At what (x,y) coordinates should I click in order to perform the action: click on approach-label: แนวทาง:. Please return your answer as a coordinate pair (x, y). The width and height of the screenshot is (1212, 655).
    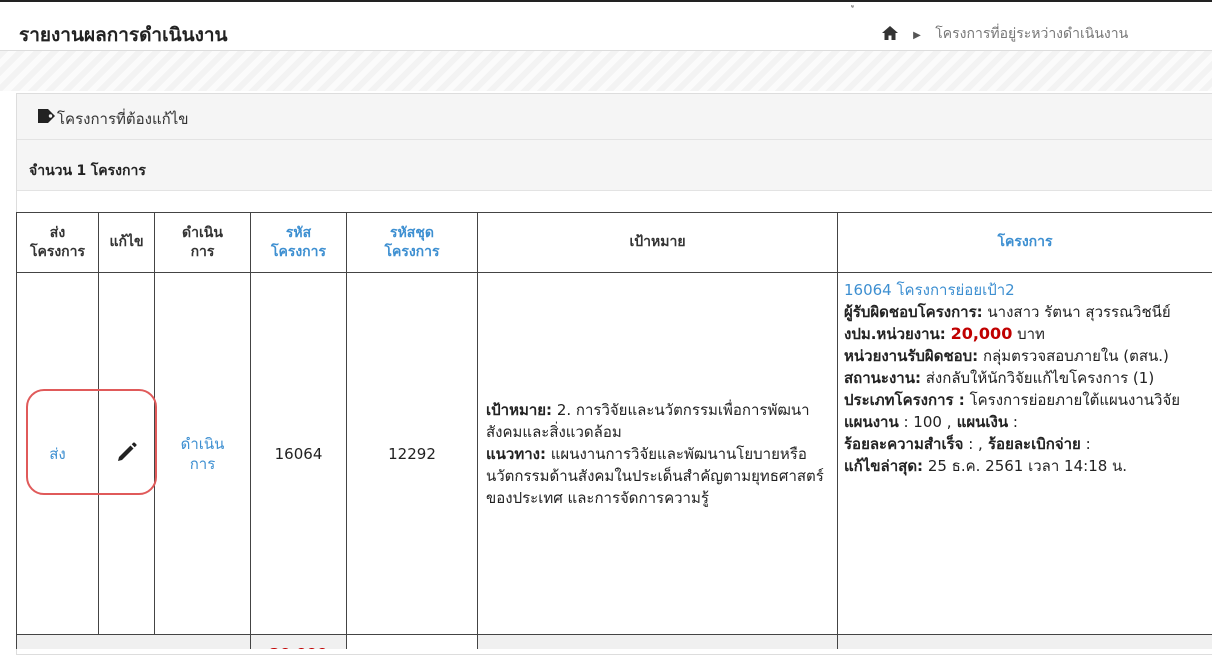
    Looking at the image, I should click on (516, 454).